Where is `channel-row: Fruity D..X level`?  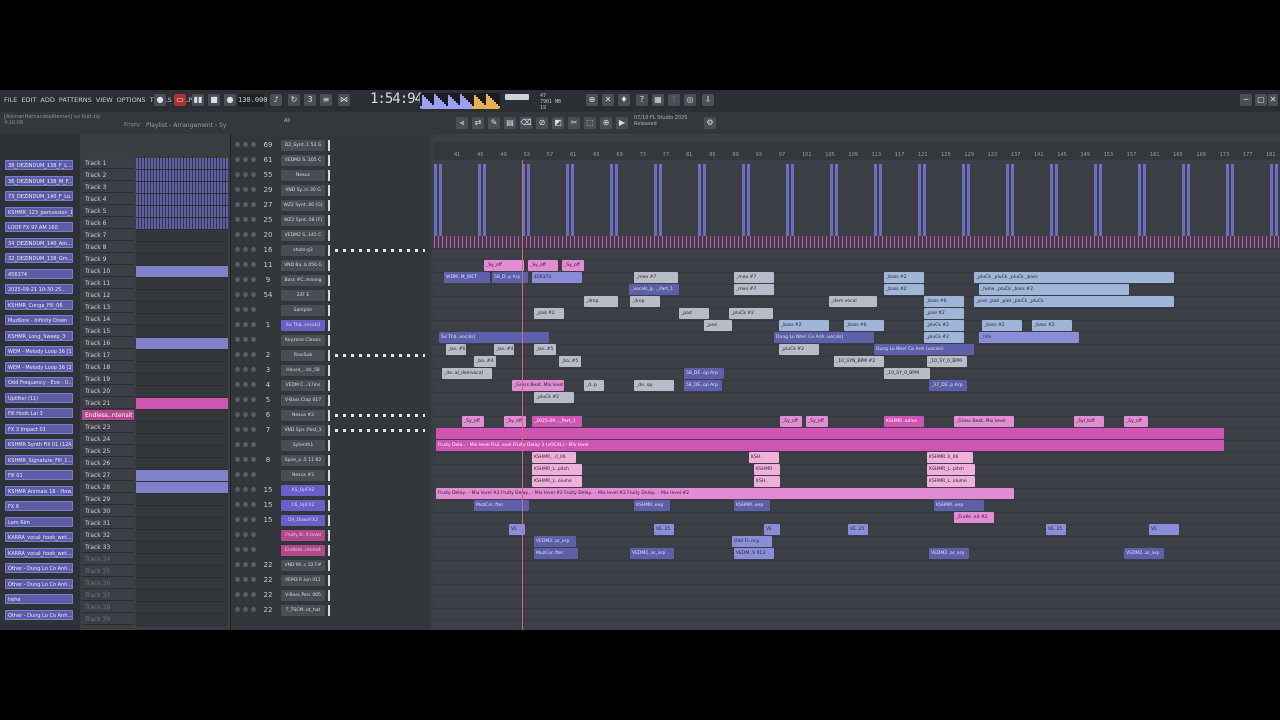
channel-row: Fruity D..X level is located at coordinates (331, 535).